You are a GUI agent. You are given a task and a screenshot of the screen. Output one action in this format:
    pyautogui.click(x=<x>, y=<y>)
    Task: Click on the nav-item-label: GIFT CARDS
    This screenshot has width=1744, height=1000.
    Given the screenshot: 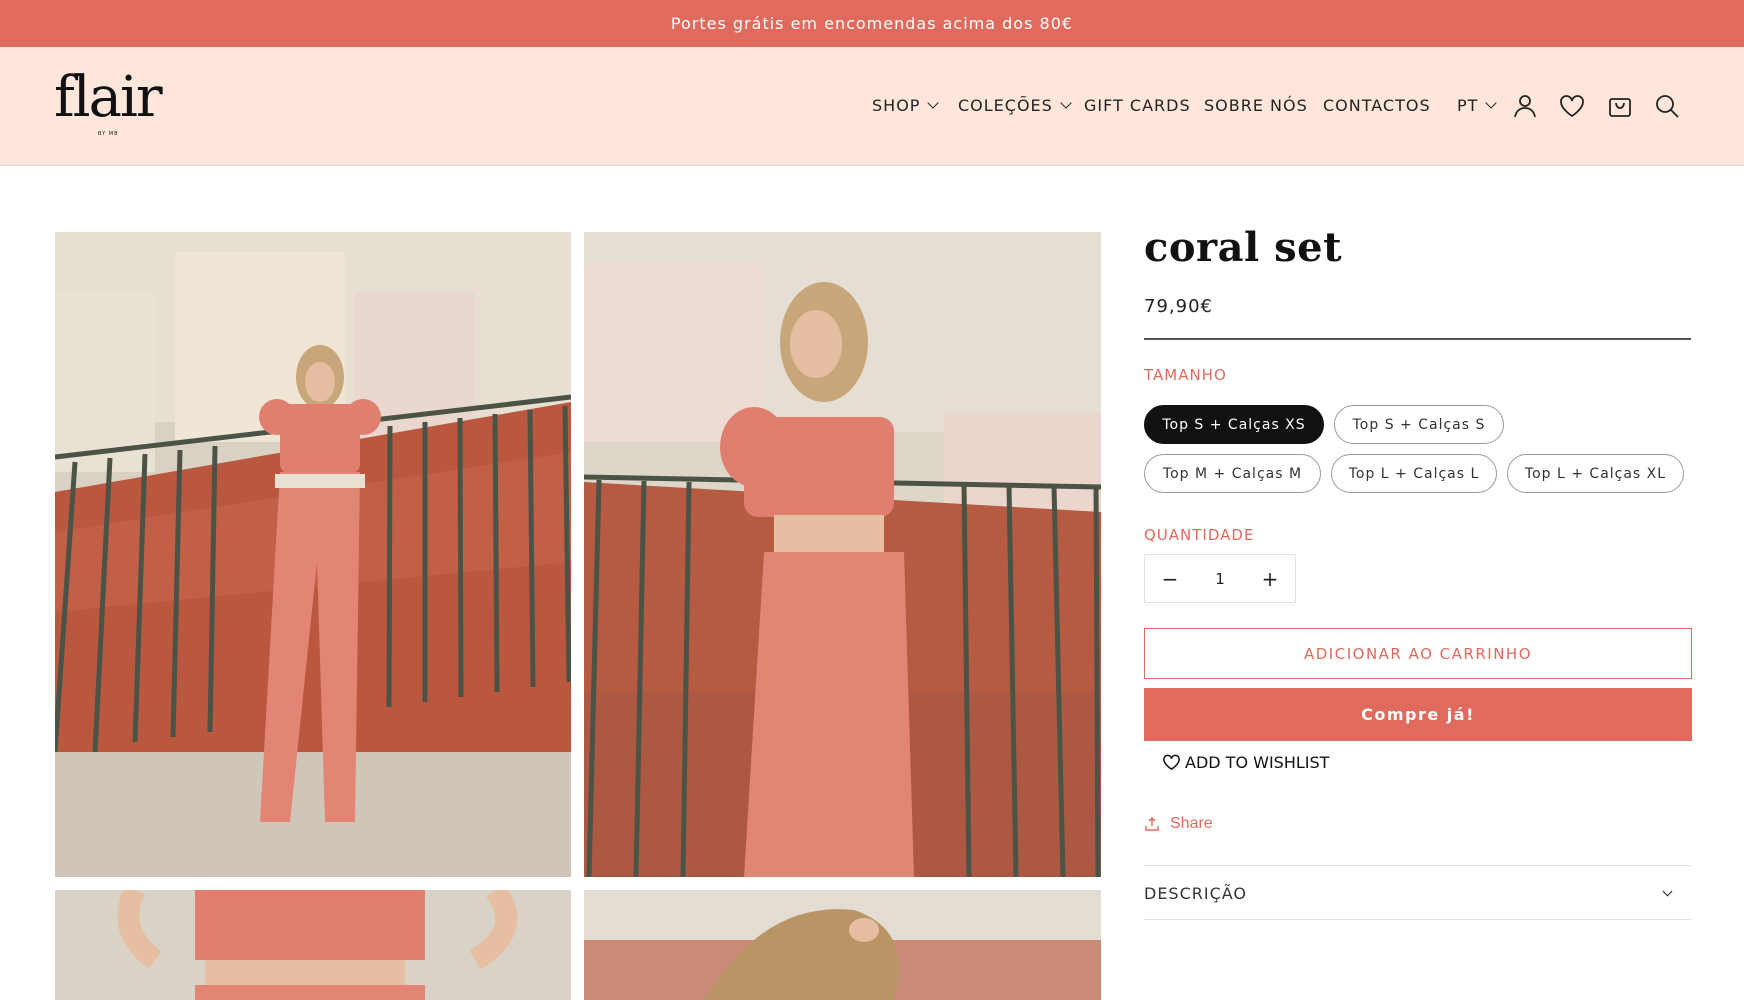 What is the action you would take?
    pyautogui.click(x=1137, y=105)
    